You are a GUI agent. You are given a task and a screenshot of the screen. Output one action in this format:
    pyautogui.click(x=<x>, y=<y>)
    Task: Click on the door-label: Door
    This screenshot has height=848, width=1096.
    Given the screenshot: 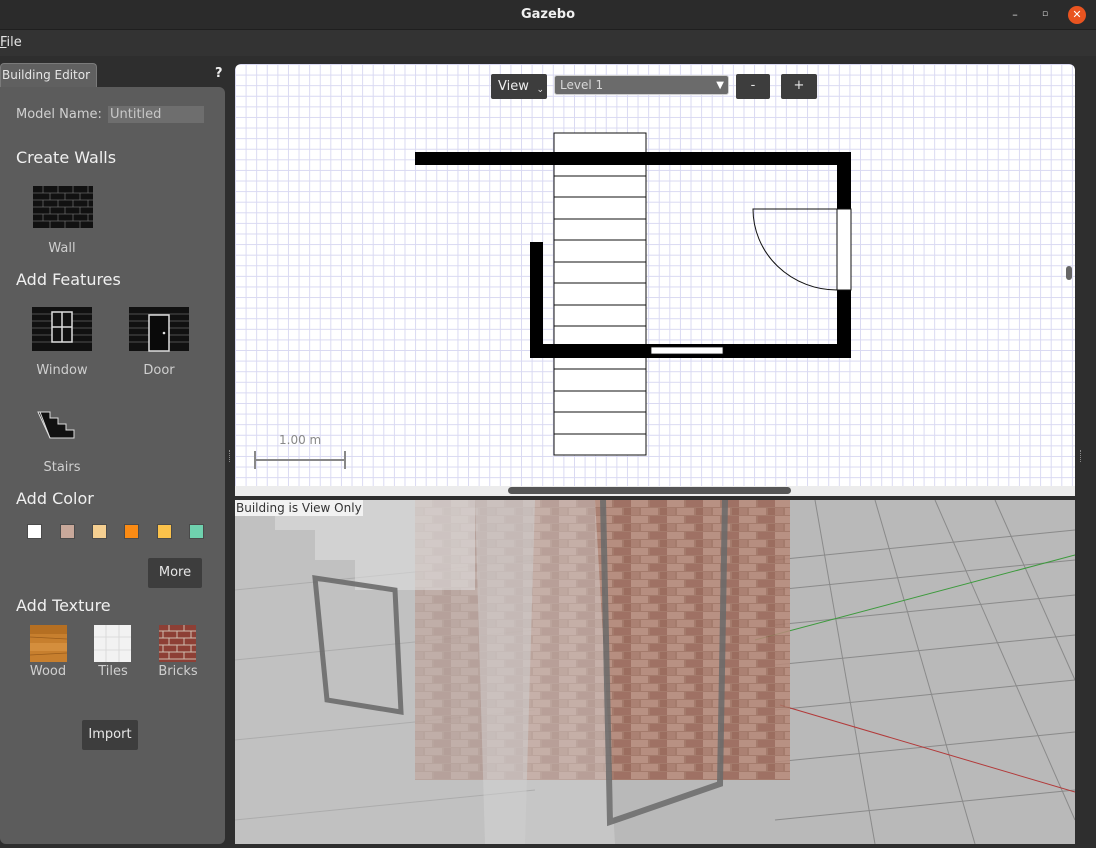 What is the action you would take?
    pyautogui.click(x=159, y=370)
    